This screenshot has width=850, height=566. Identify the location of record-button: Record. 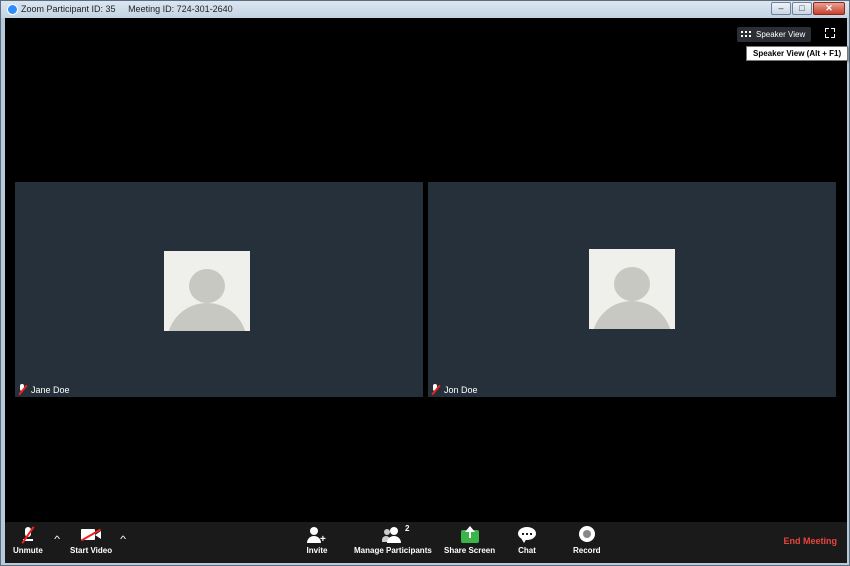
(587, 540).